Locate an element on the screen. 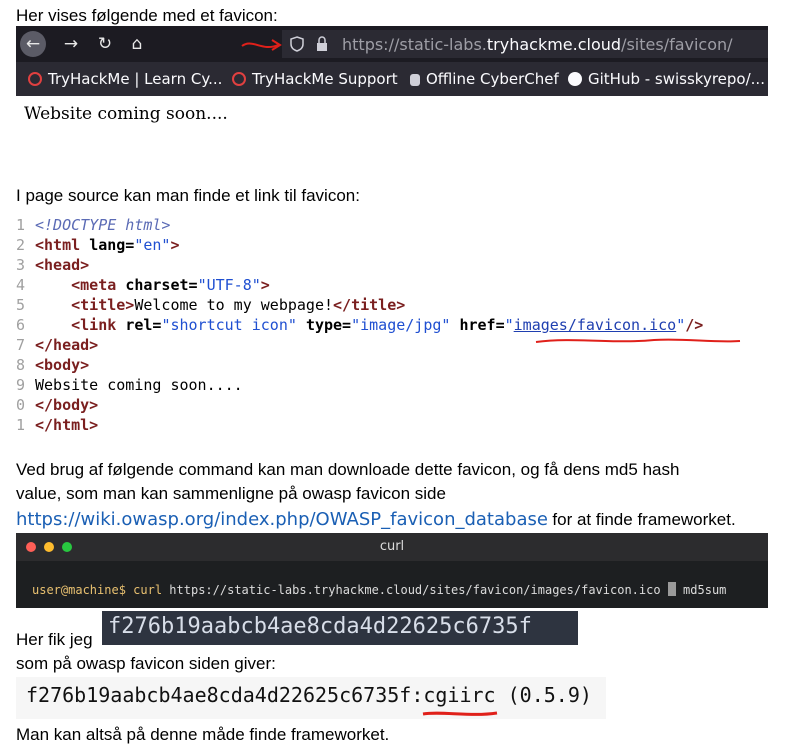  got-label: Her fik jeg is located at coordinates (54, 639).